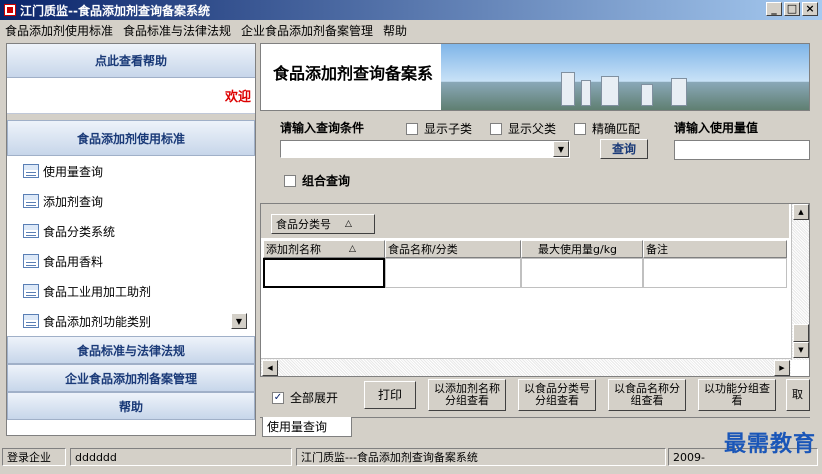  What do you see at coordinates (561, 149) in the screenshot?
I see `dropdown-arrow-icon: ▼` at bounding box center [561, 149].